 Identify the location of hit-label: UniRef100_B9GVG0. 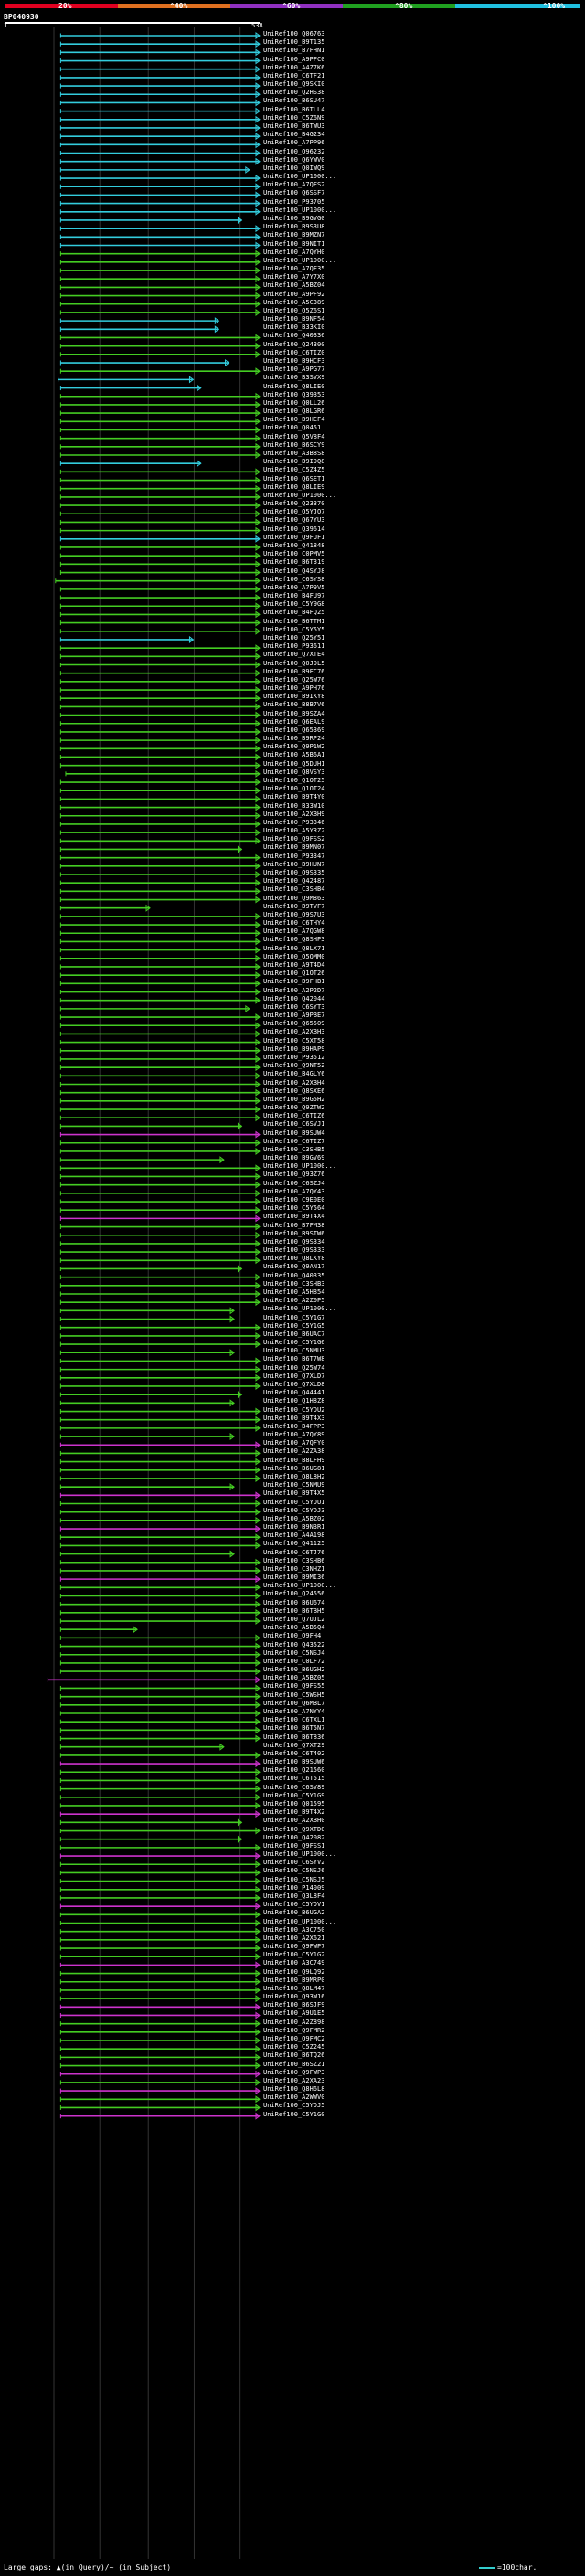
(294, 218).